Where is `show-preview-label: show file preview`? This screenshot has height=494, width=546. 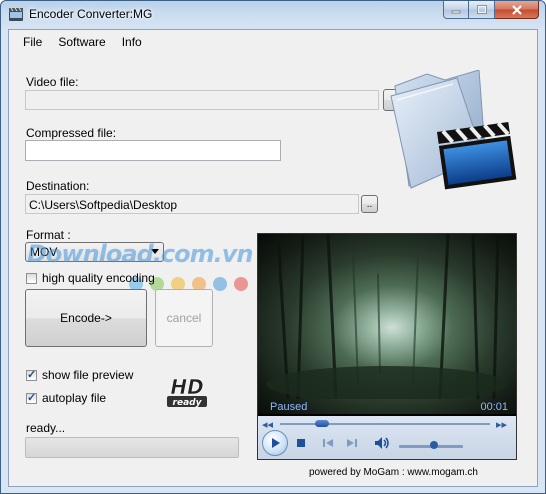 show-preview-label: show file preview is located at coordinates (88, 375).